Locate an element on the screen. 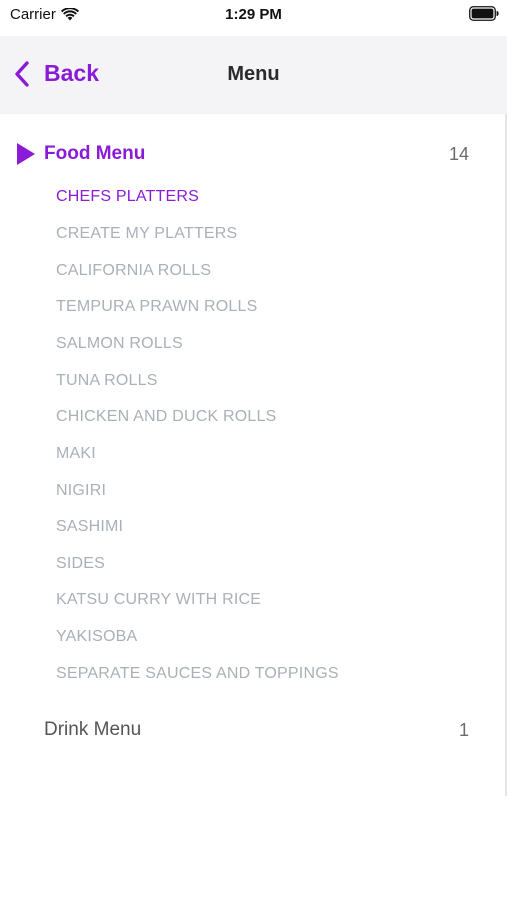 Image resolution: width=507 pixels, height=900 pixels. menu-item-create-my-platters: CREATE MY PLATTERS is located at coordinates (146, 234).